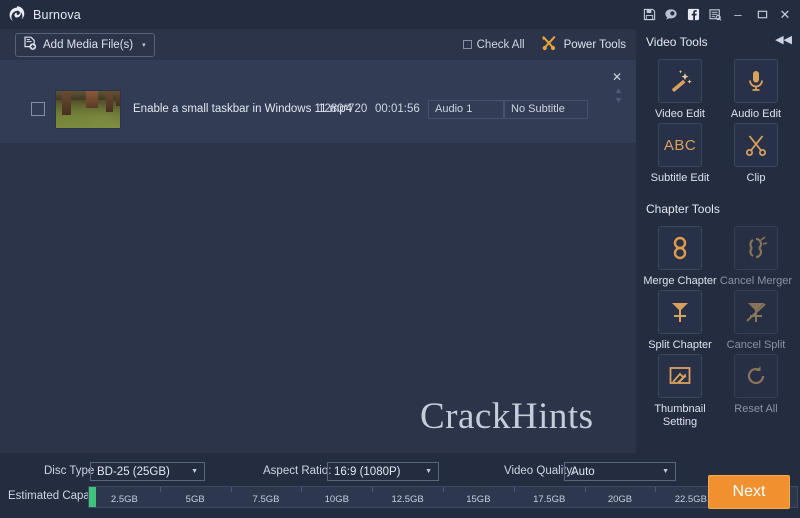 This screenshot has width=800, height=518. Describe the element at coordinates (88, 109) in the screenshot. I see `video-thumbnail` at that location.